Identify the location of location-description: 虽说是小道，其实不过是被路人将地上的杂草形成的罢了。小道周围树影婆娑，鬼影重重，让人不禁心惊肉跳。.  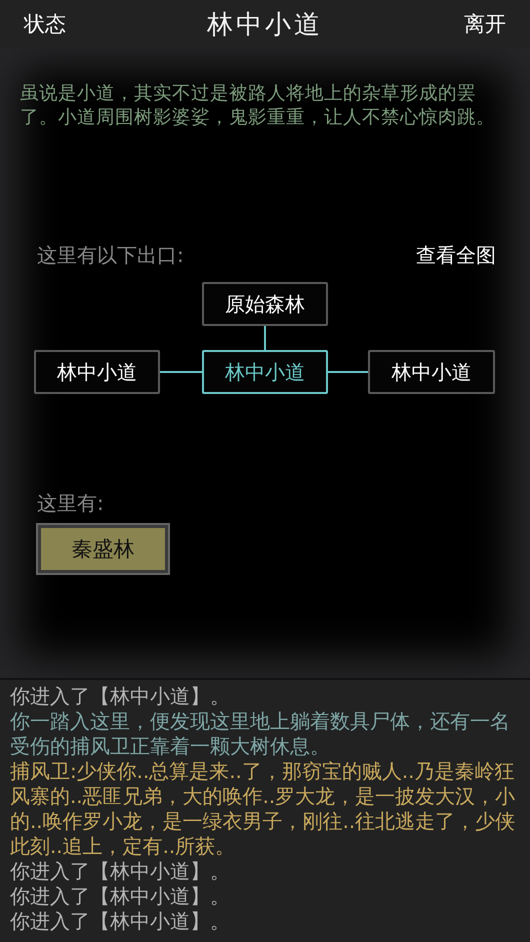
(258, 106).